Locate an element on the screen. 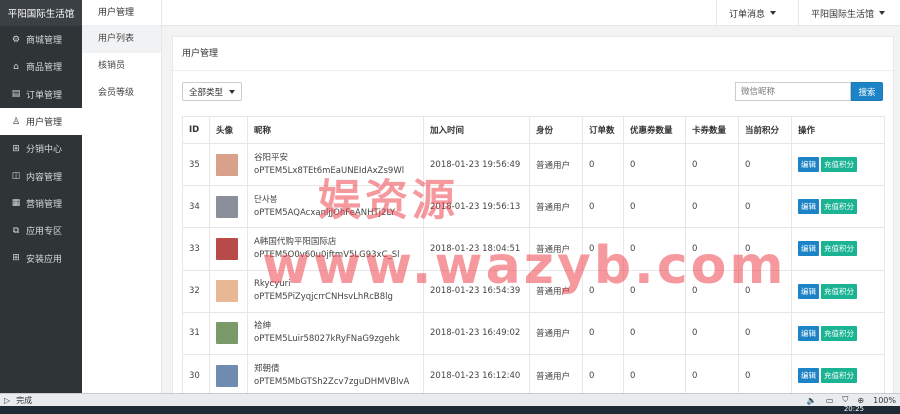 The height and width of the screenshot is (414, 900). sidebar-item-install: ⊞ 安装应用 is located at coordinates (41, 257).